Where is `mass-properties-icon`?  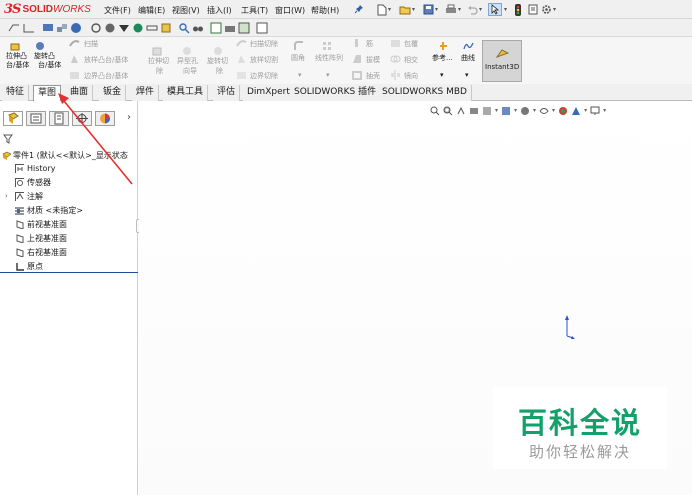 mass-properties-icon is located at coordinates (166, 28).